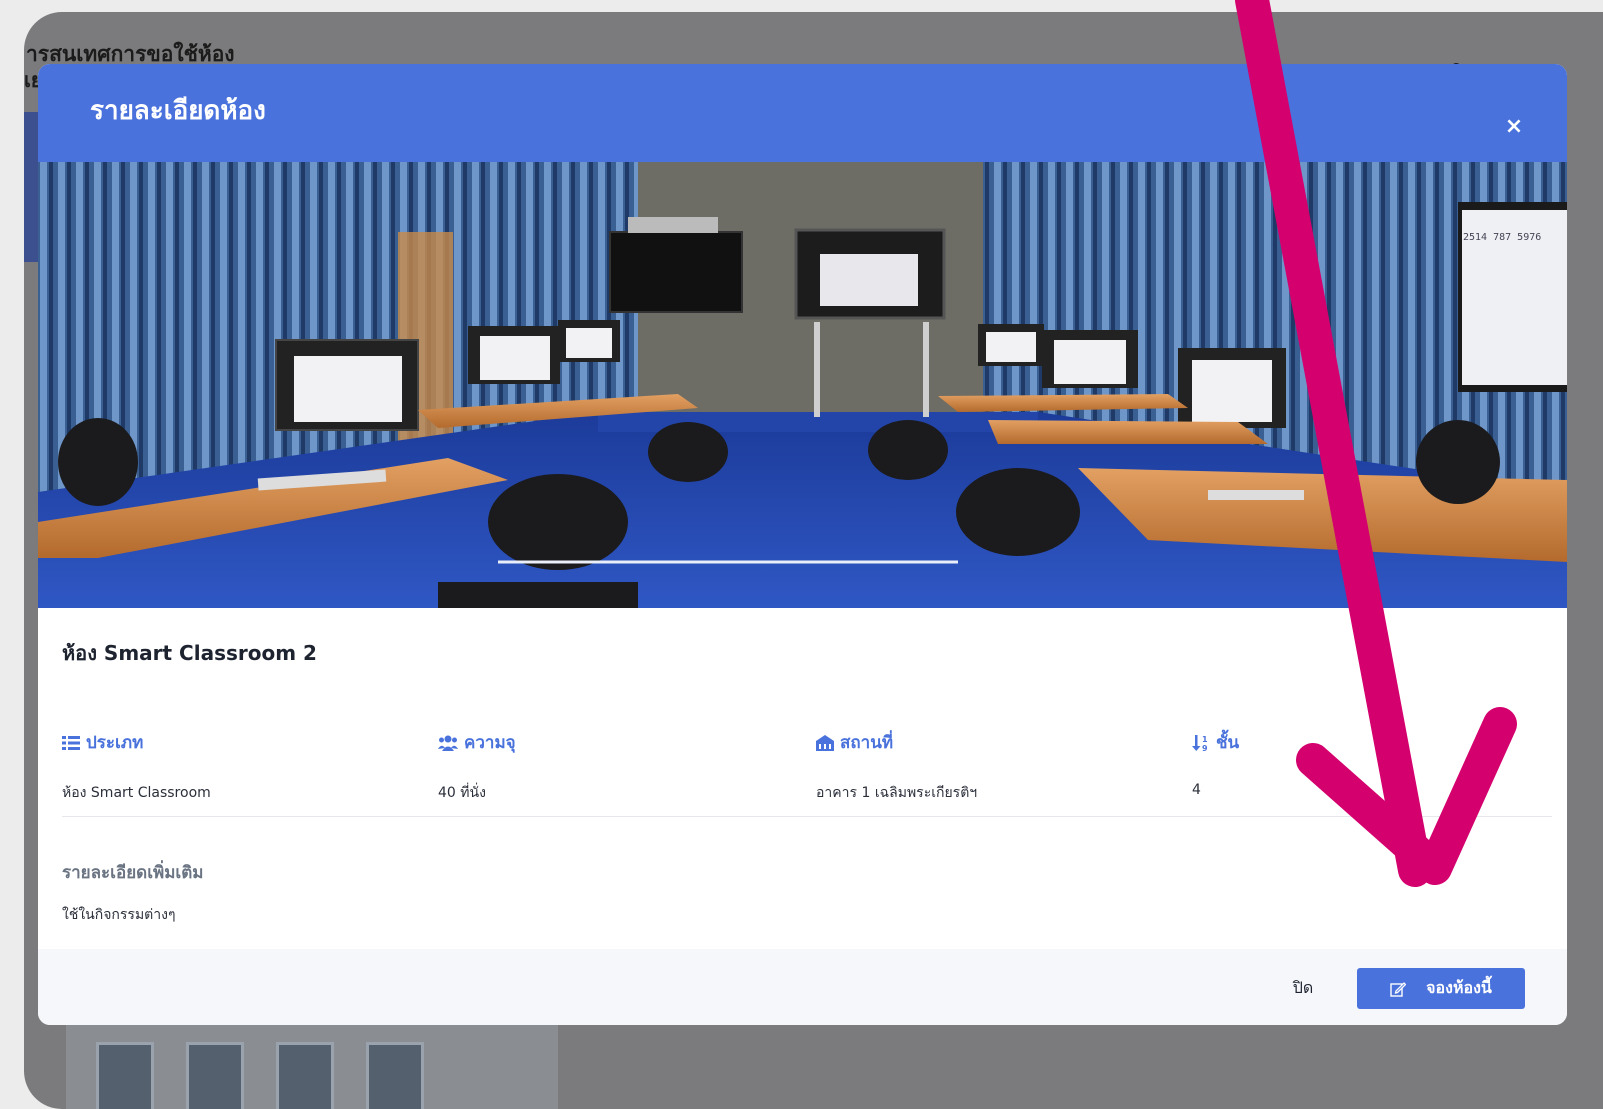  Describe the element at coordinates (802, 113) in the screenshot. I see `modal-header: รายละเอียดห้อง ×` at that location.